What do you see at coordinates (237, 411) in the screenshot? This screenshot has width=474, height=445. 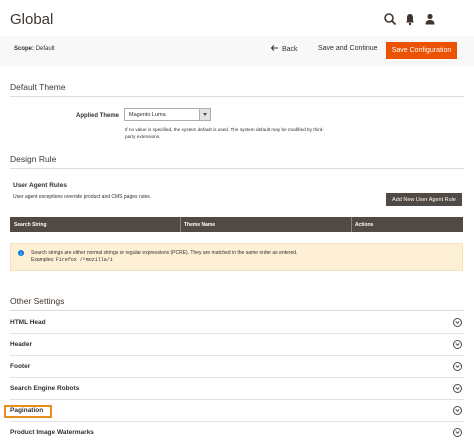 I see `accordion-pagination: Pagination` at bounding box center [237, 411].